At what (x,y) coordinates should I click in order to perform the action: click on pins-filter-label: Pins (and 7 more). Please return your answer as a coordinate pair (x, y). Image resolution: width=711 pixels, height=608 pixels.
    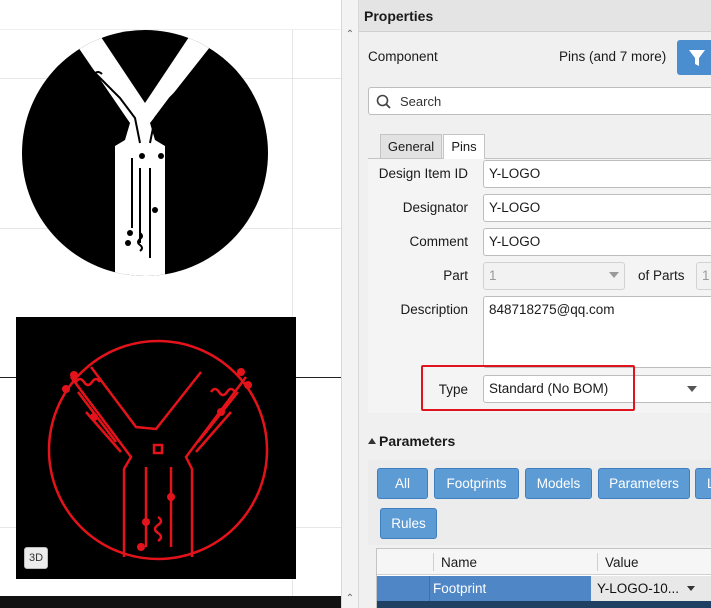
    Looking at the image, I should click on (612, 56).